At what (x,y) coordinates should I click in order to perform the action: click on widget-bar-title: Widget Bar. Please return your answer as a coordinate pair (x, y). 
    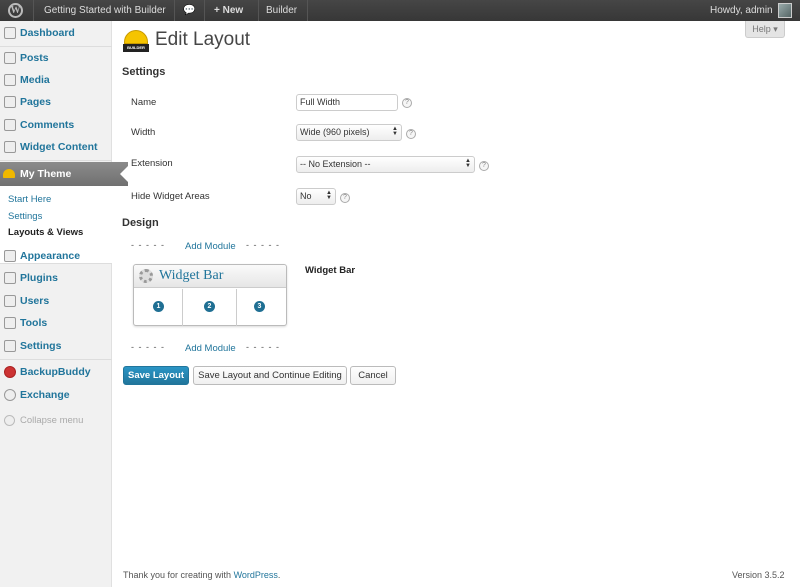
    Looking at the image, I should click on (191, 275).